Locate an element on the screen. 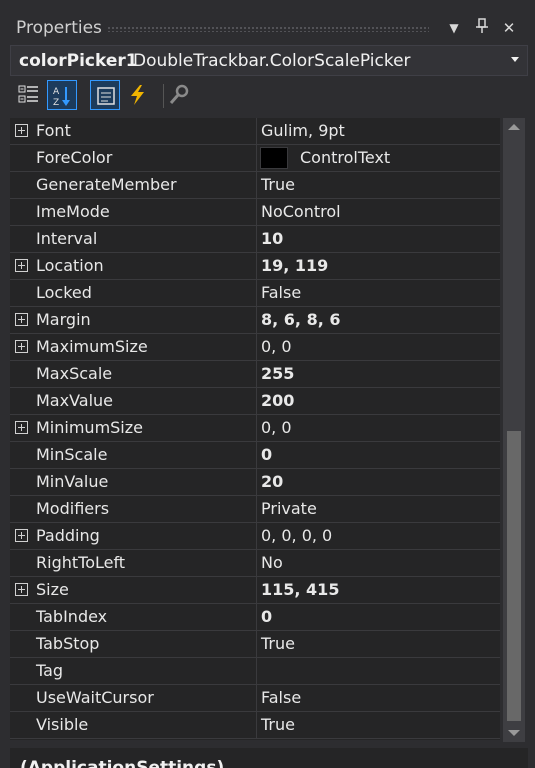 The height and width of the screenshot is (768, 535). title-bar: Properties ▼ ✕ is located at coordinates (267, 27).